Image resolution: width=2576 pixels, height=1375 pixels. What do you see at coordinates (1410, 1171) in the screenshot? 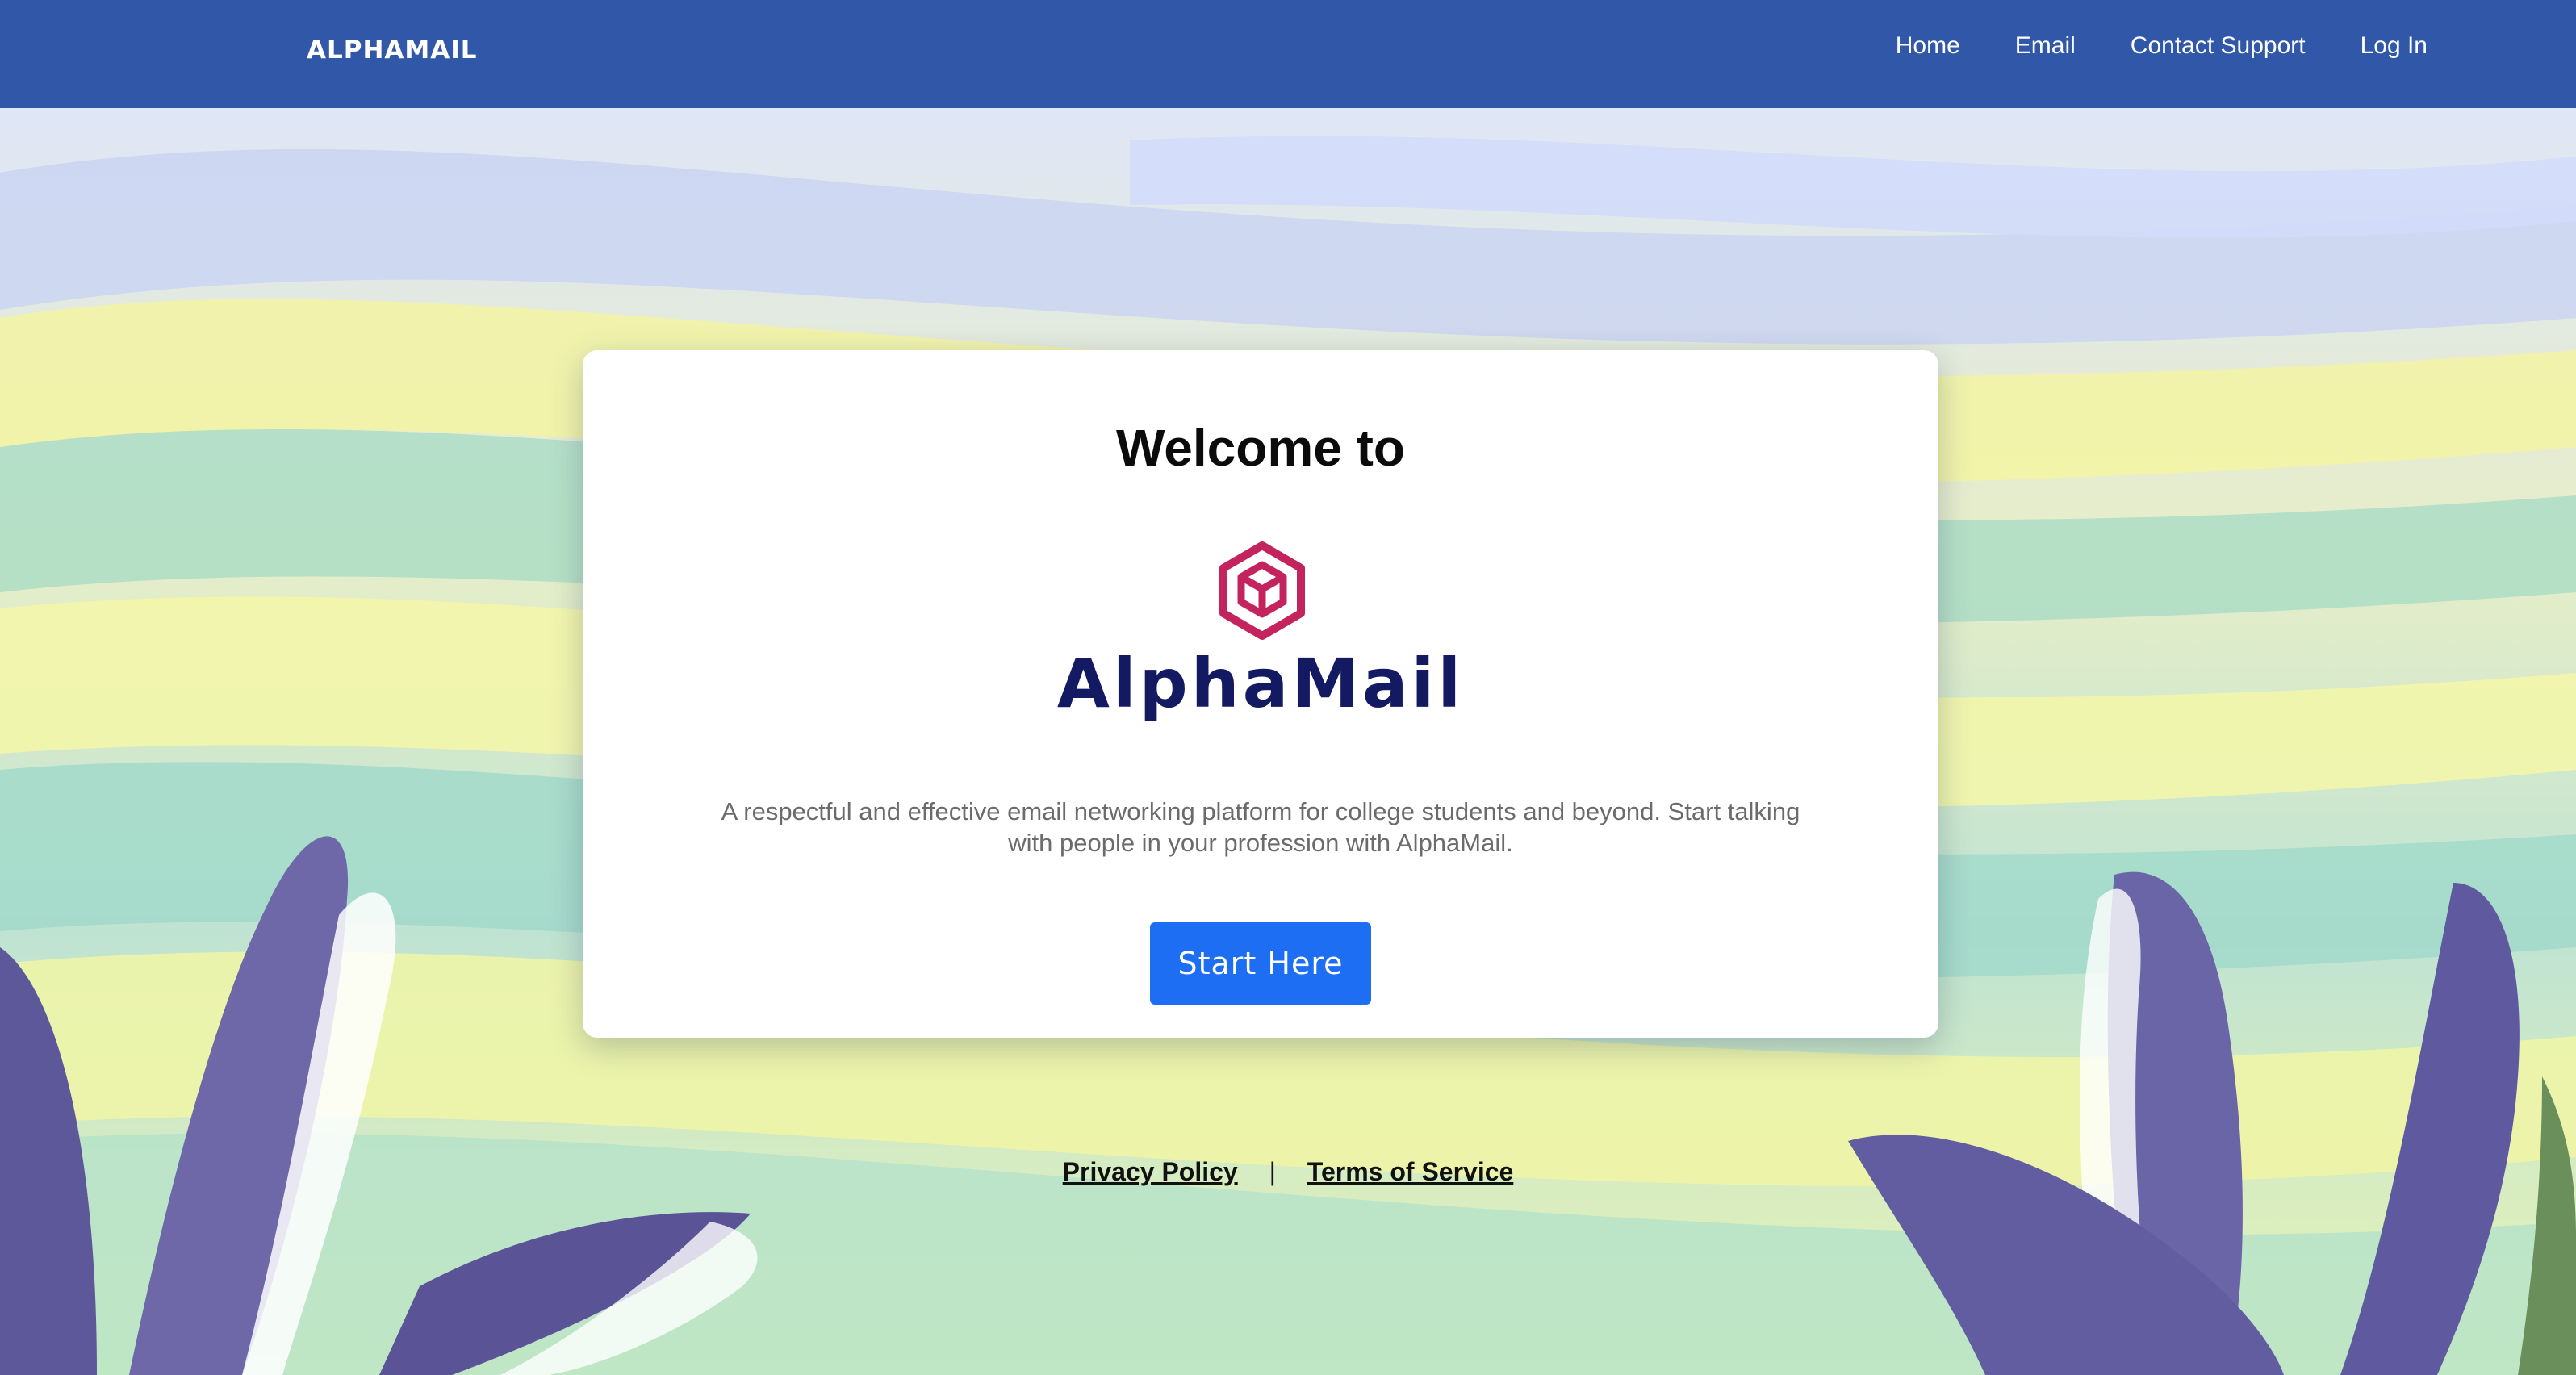
I see `terms-of-service-link: Terms of Service` at bounding box center [1410, 1171].